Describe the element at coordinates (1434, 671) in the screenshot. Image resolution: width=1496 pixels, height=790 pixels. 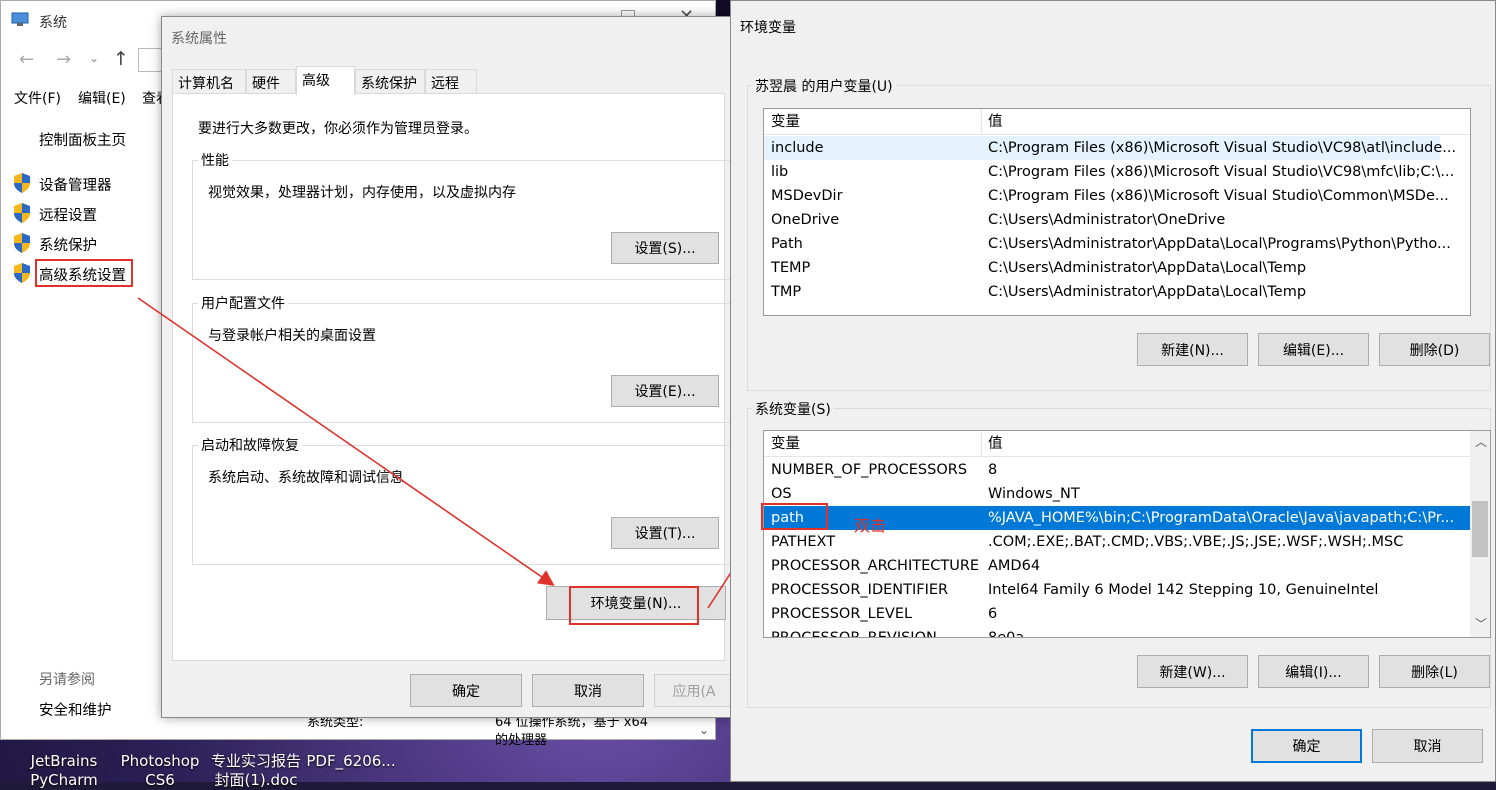
I see `system-delete-button: 删除(L)` at that location.